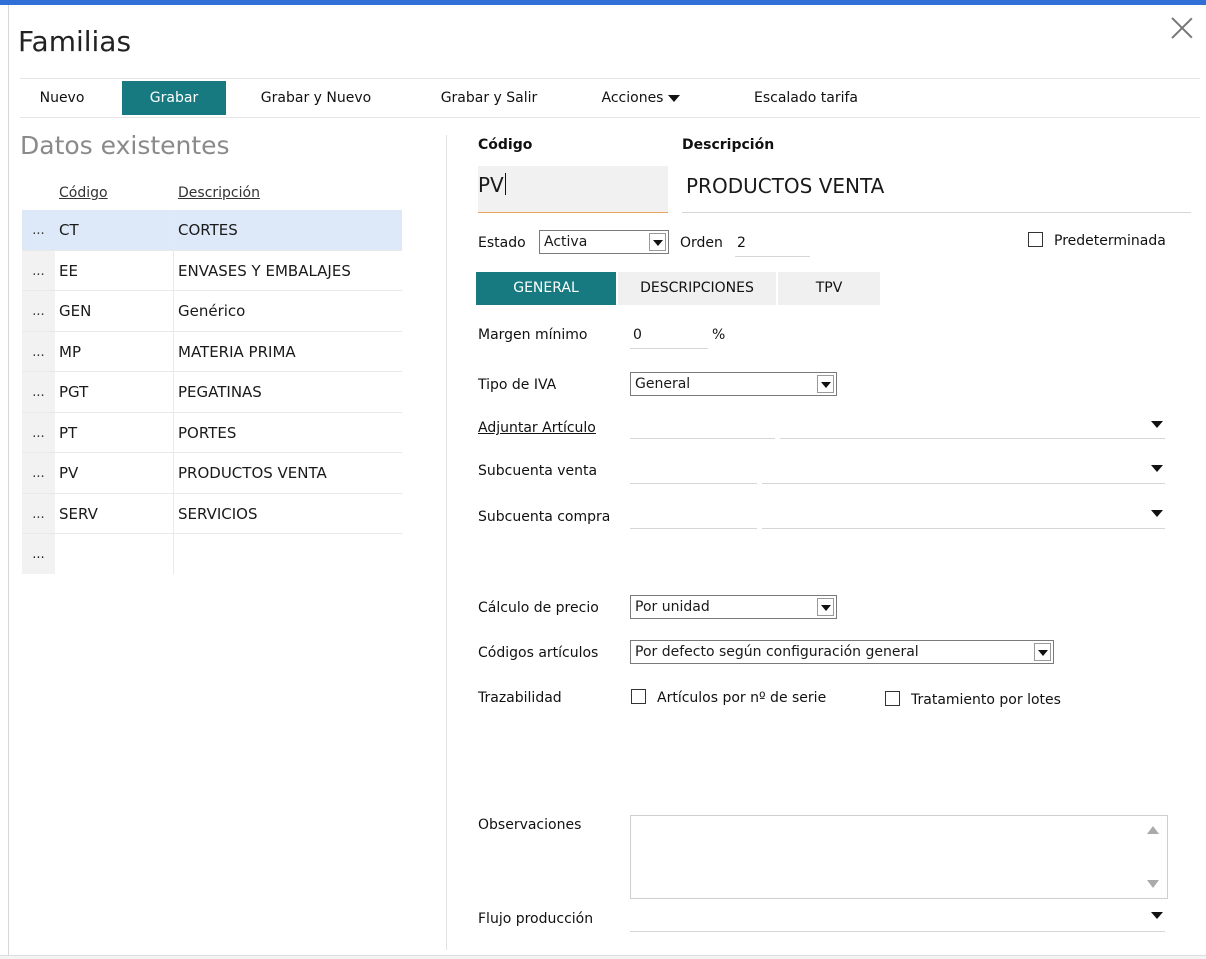 Image resolution: width=1206 pixels, height=959 pixels. I want to click on acciones-label: Acciones, so click(632, 98).